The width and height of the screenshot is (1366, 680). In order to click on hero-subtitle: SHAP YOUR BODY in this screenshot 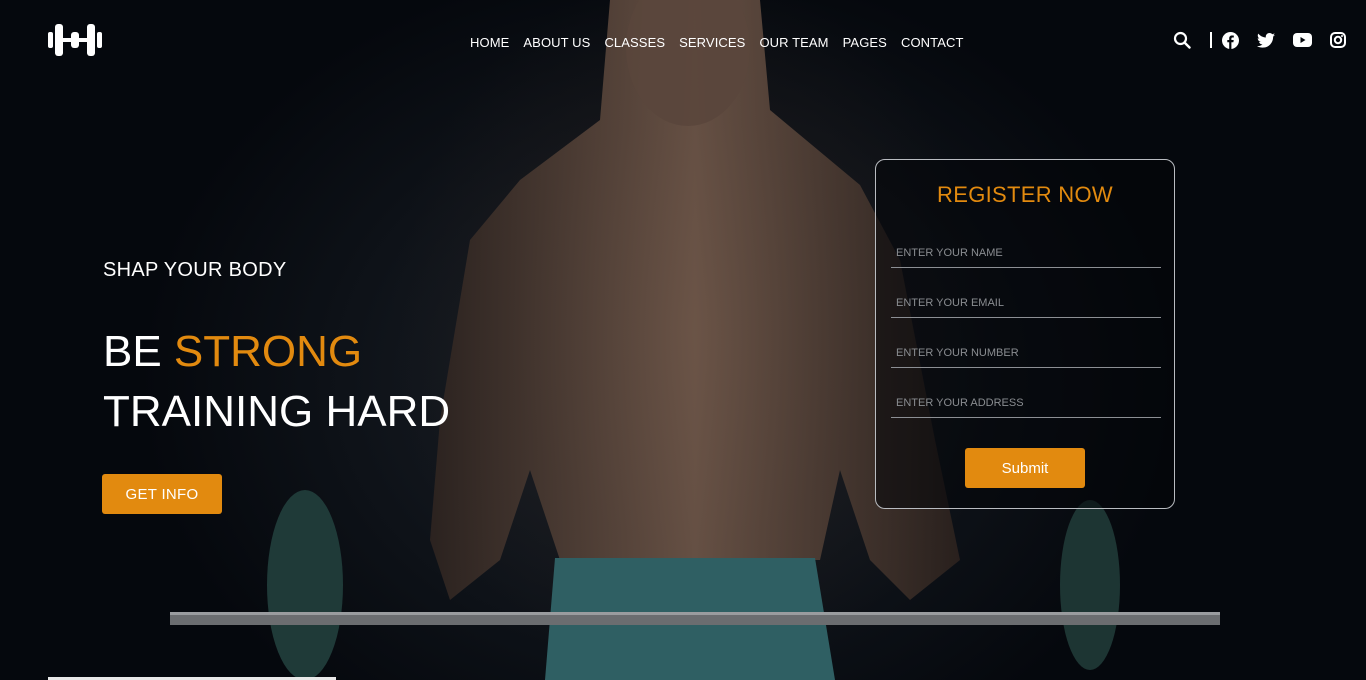, I will do `click(195, 270)`.